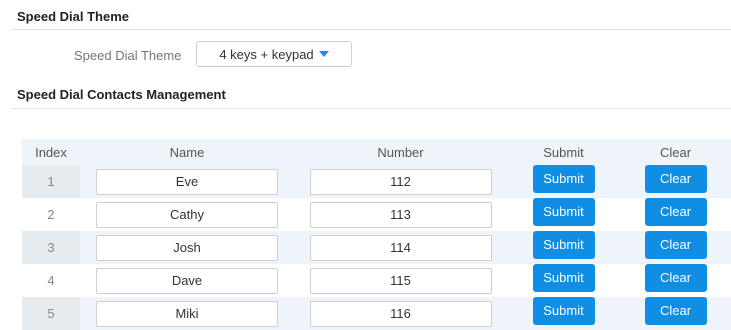  I want to click on row-index: 4, so click(51, 280).